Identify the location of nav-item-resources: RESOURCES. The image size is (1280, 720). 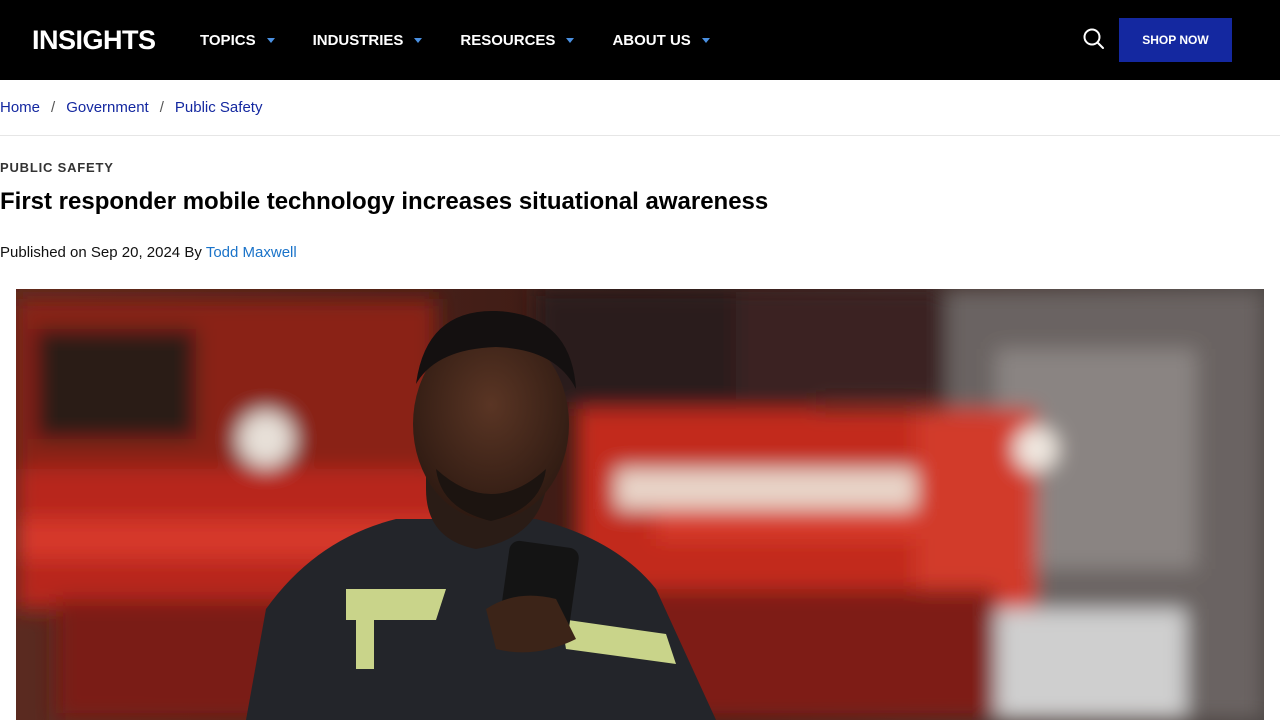
(517, 40).